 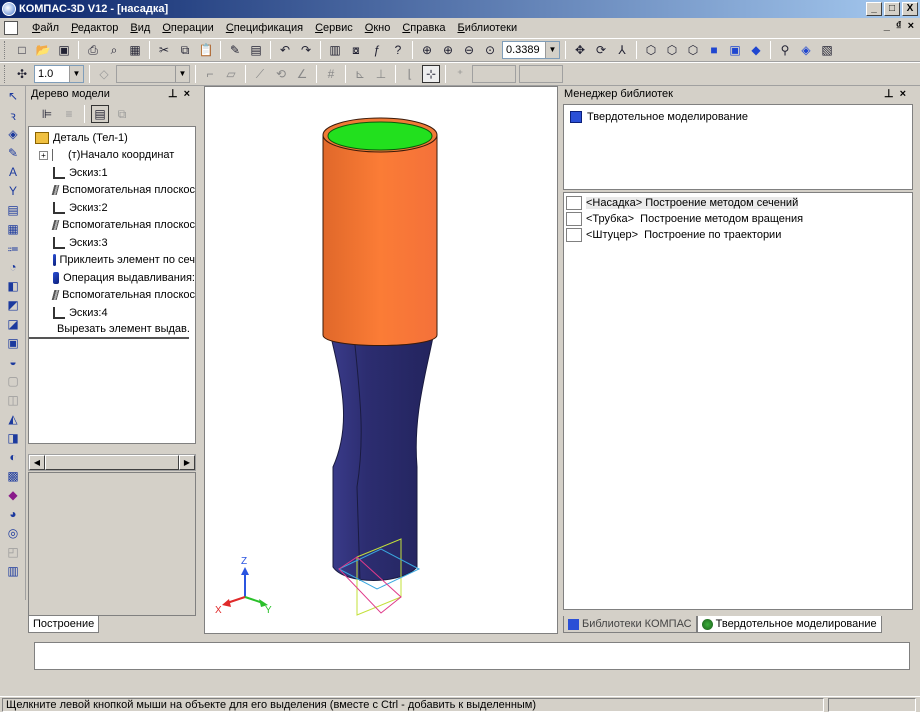 What do you see at coordinates (13, 533) in the screenshot?
I see `hole-tool-icon: ◎` at bounding box center [13, 533].